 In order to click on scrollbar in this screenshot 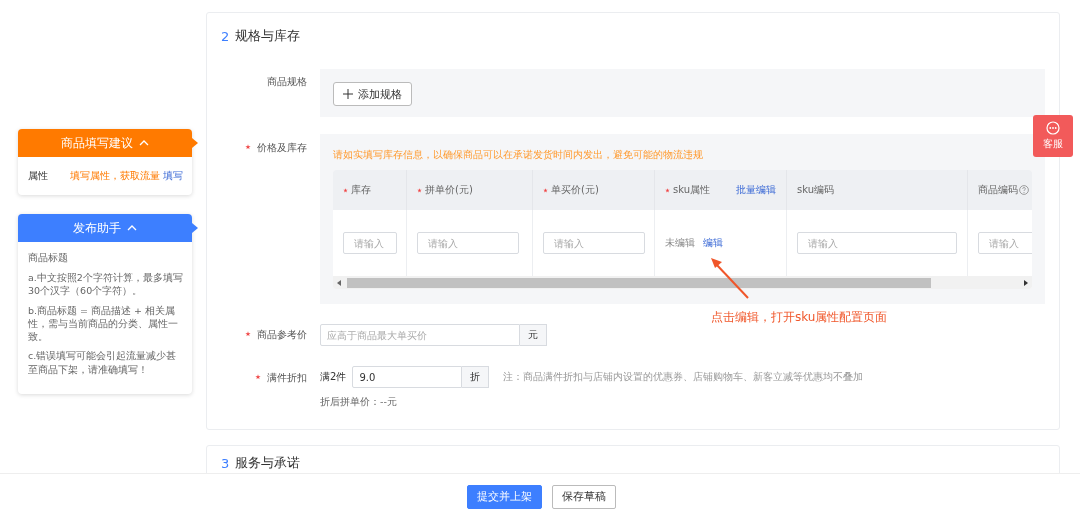, I will do `click(682, 282)`.